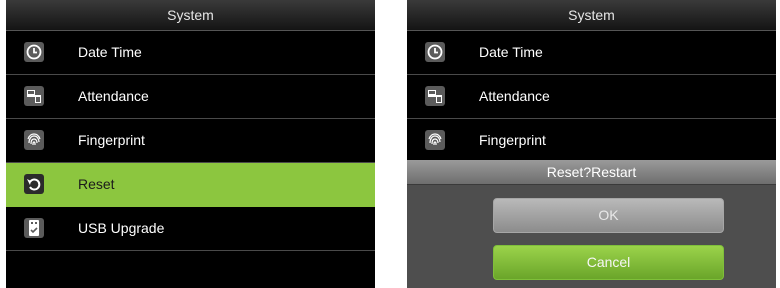 The width and height of the screenshot is (780, 288). What do you see at coordinates (190, 185) in the screenshot?
I see `menu-item-reset: Reset` at bounding box center [190, 185].